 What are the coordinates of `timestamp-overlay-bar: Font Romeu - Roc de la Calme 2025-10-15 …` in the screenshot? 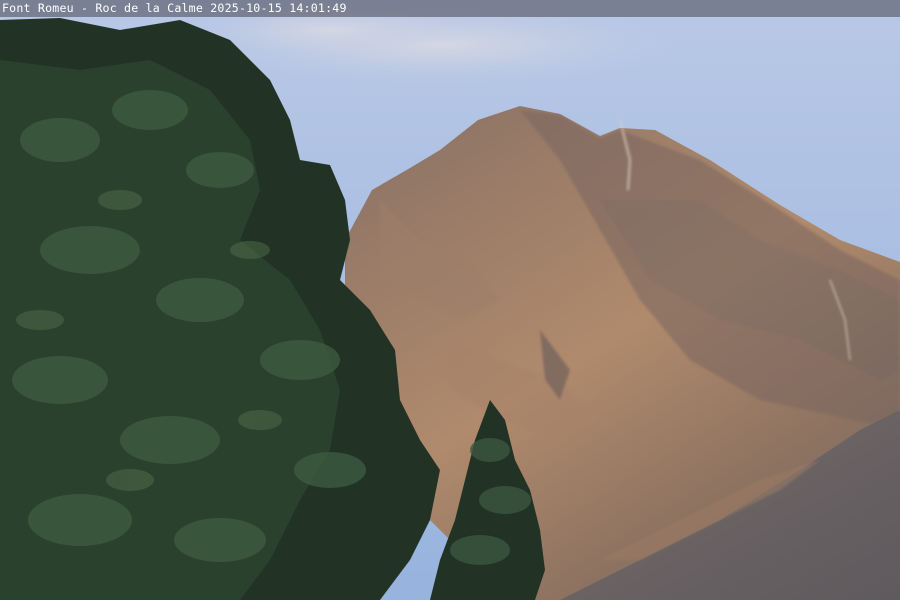 It's located at (450, 8).